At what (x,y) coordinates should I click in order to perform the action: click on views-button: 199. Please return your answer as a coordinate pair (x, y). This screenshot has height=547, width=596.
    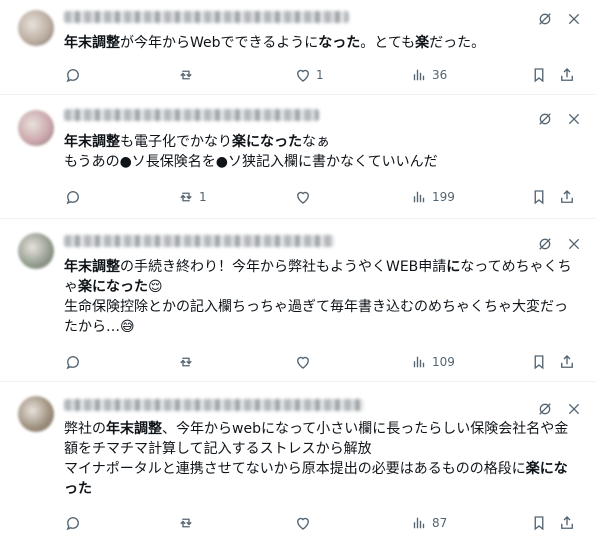
    Looking at the image, I should click on (432, 197).